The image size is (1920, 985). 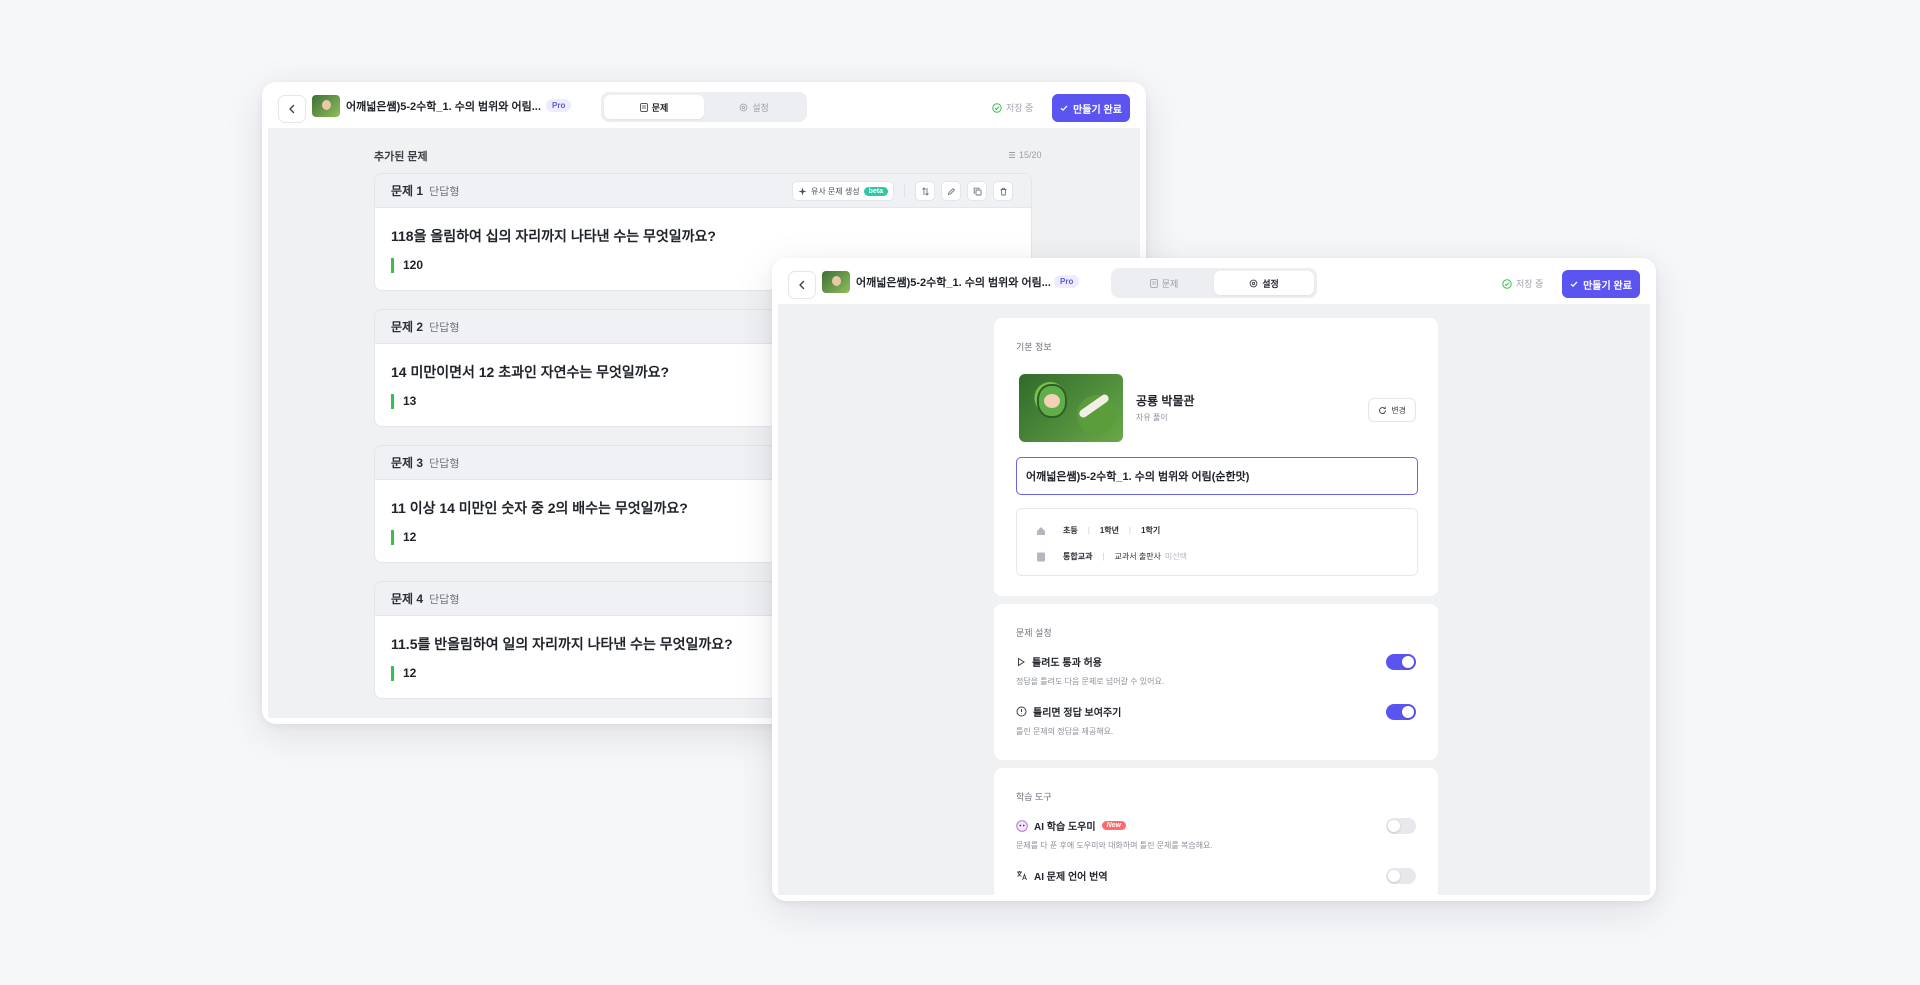 I want to click on semester: 1학기, so click(x=1151, y=530).